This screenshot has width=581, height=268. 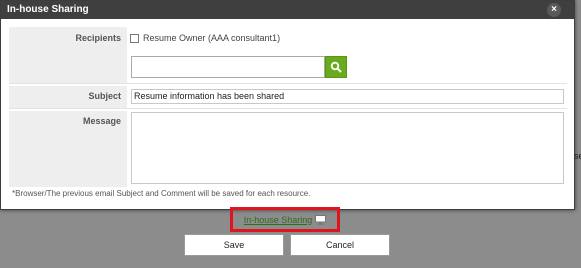 I want to click on monitor-icon, so click(x=321, y=219).